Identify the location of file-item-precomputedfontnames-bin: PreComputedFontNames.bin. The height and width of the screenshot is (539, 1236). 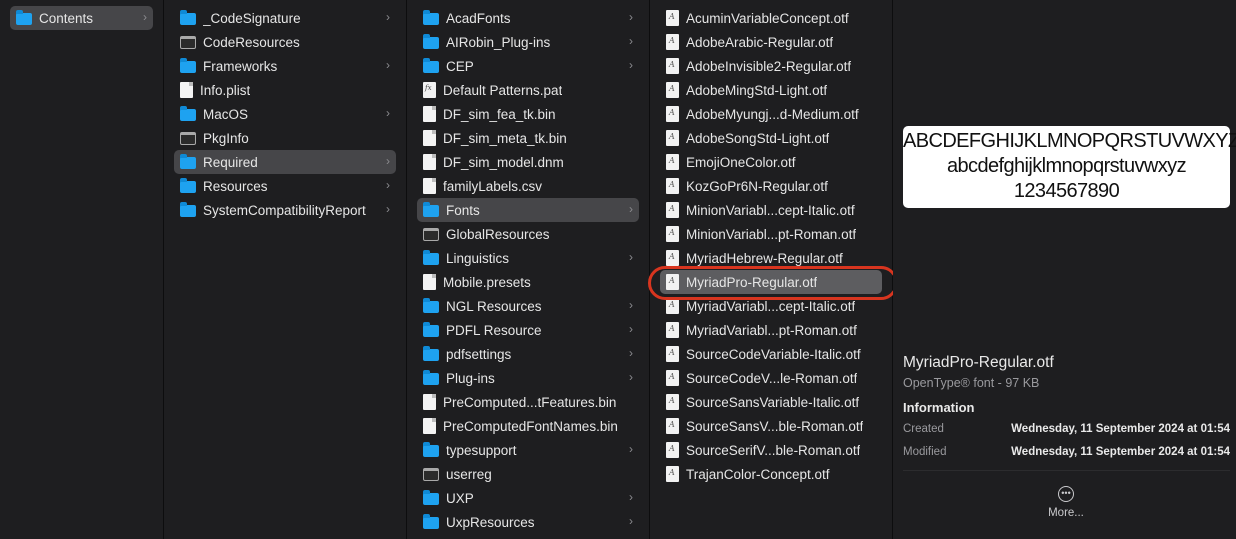
(528, 426).